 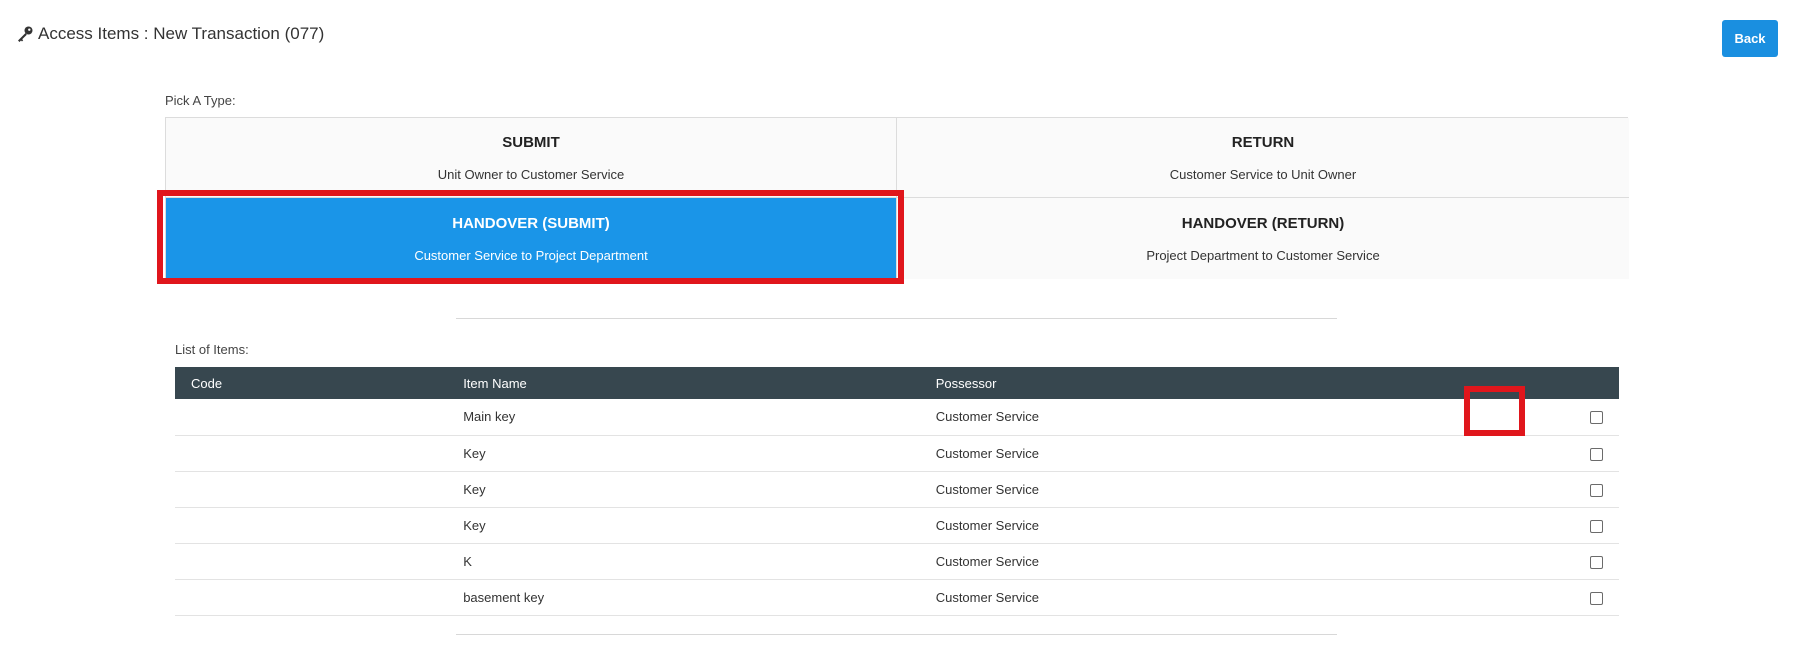 What do you see at coordinates (25, 34) in the screenshot?
I see `key-icon` at bounding box center [25, 34].